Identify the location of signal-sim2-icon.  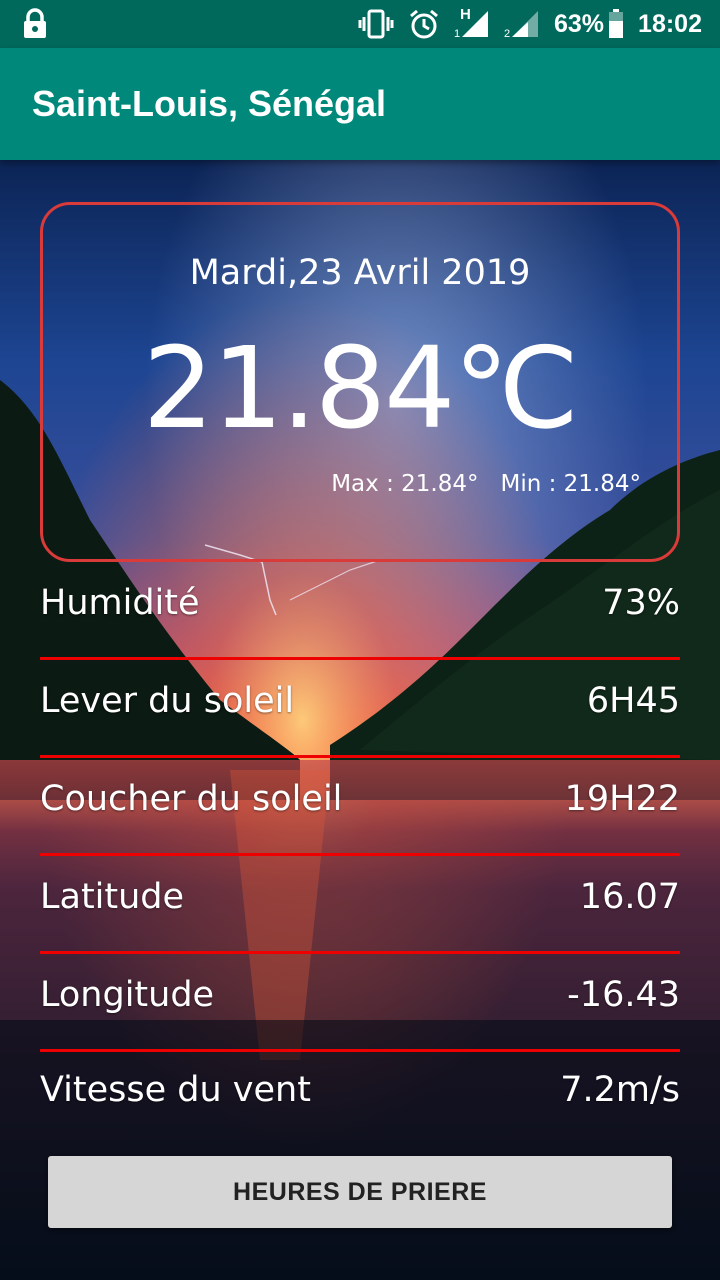
(525, 24).